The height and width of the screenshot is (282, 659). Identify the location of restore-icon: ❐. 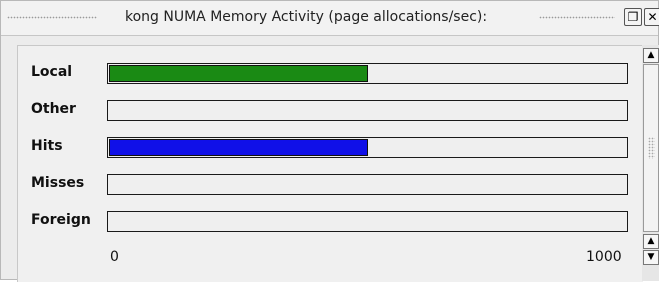
(633, 17).